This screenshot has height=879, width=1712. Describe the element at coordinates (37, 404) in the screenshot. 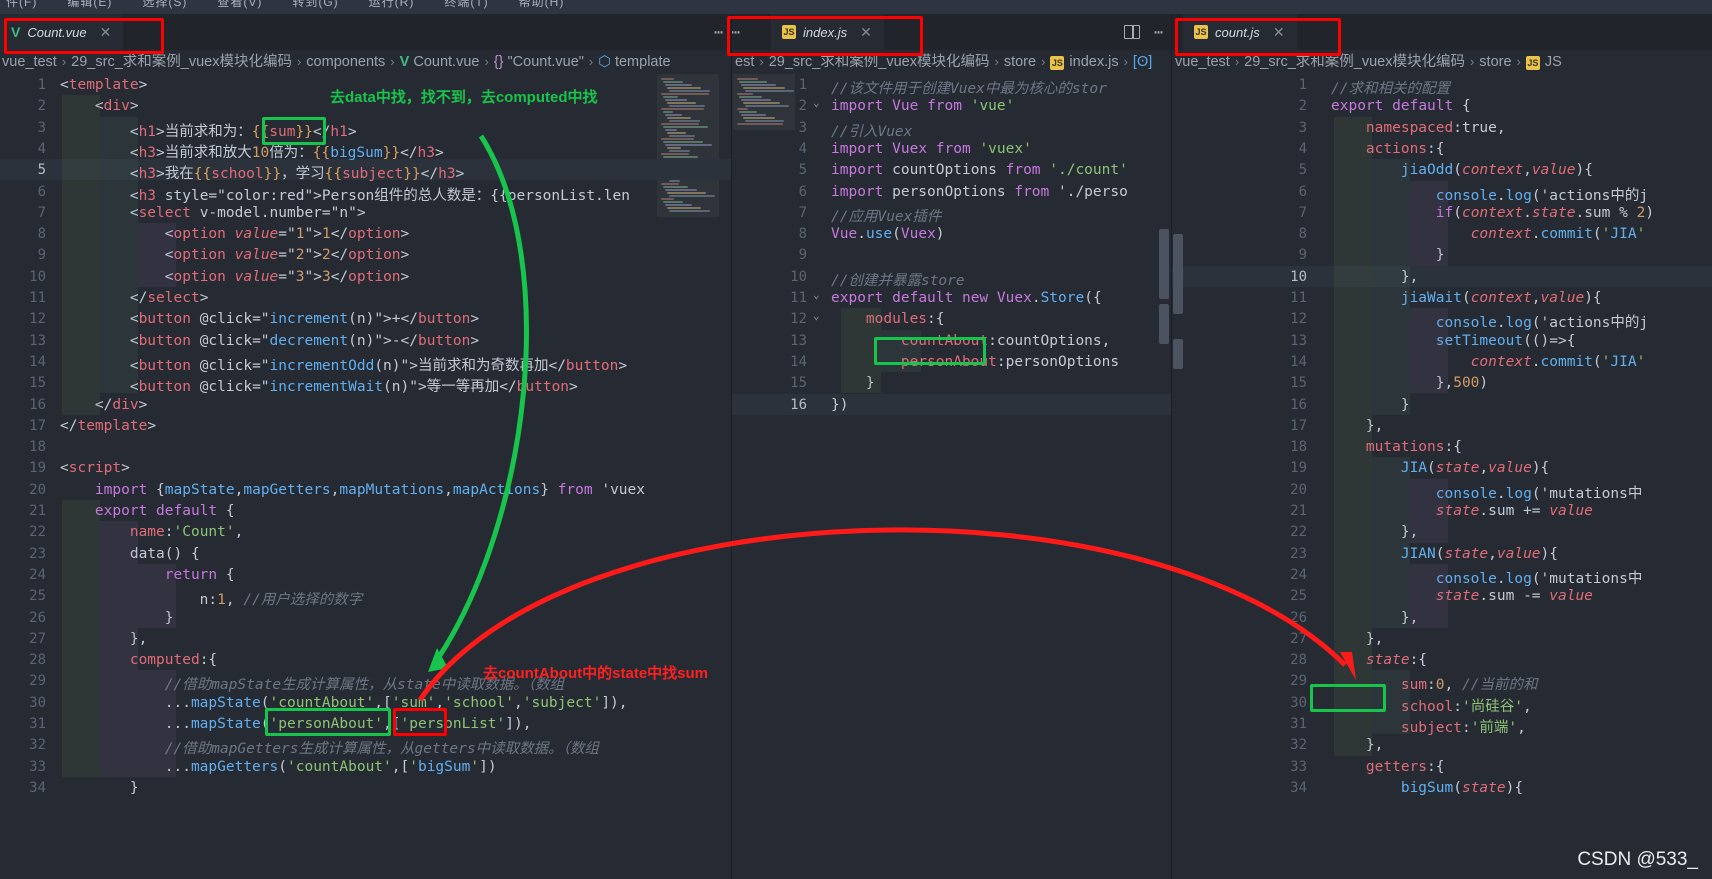

I see `line-number: 16` at that location.